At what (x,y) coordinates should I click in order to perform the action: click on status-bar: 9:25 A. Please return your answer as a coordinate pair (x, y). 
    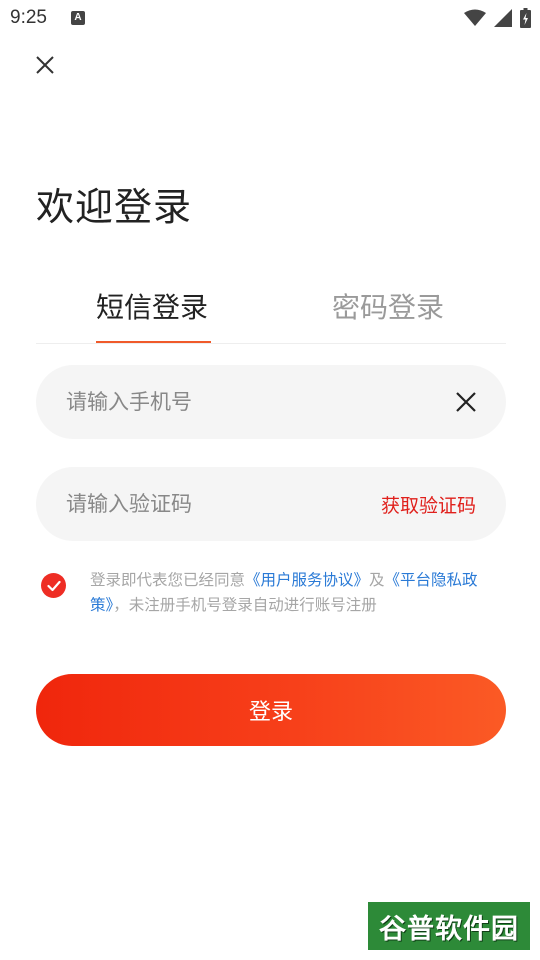
    Looking at the image, I should click on (270, 18).